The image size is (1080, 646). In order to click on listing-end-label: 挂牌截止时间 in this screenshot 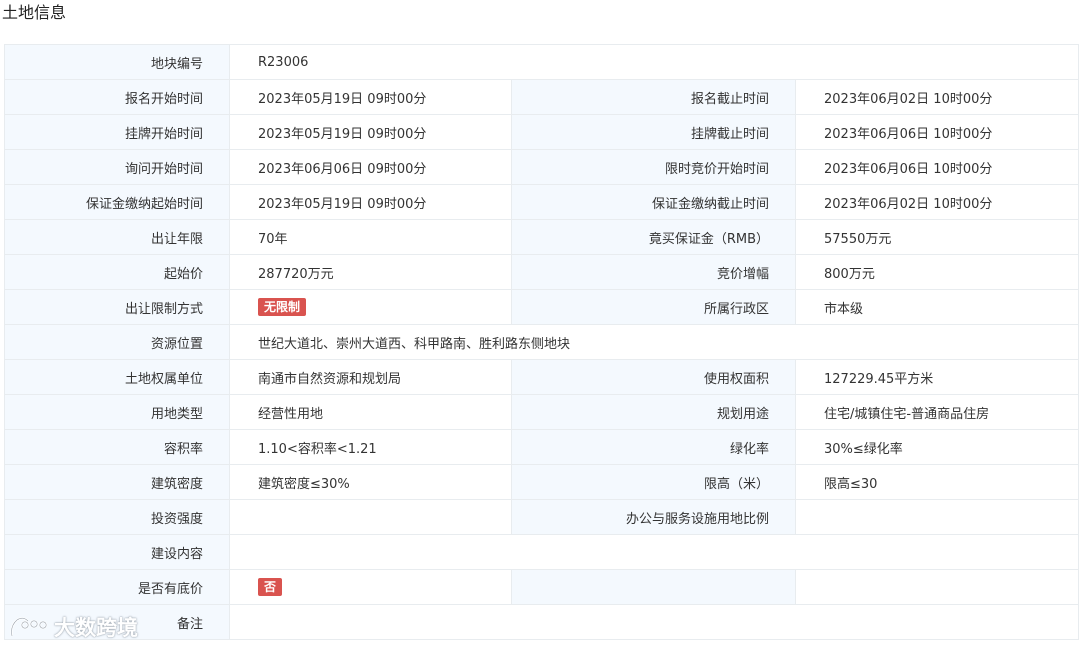, I will do `click(653, 132)`.